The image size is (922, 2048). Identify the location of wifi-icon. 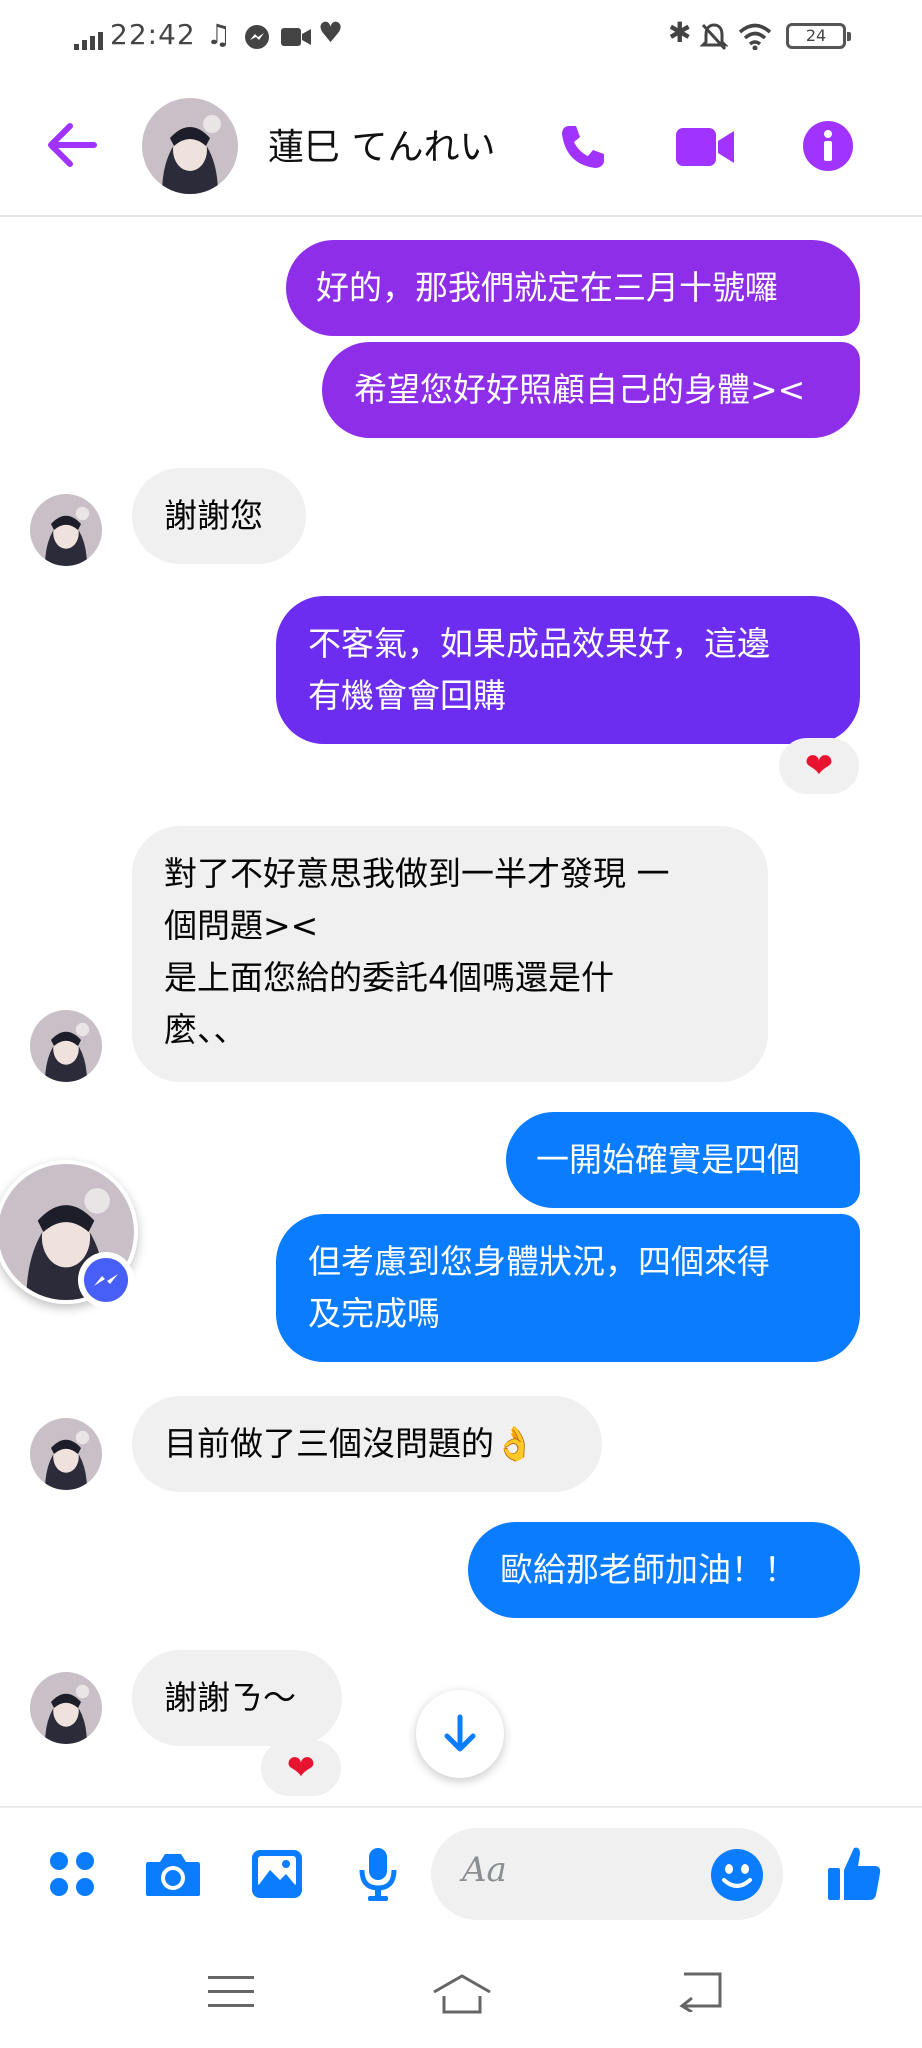
(755, 36).